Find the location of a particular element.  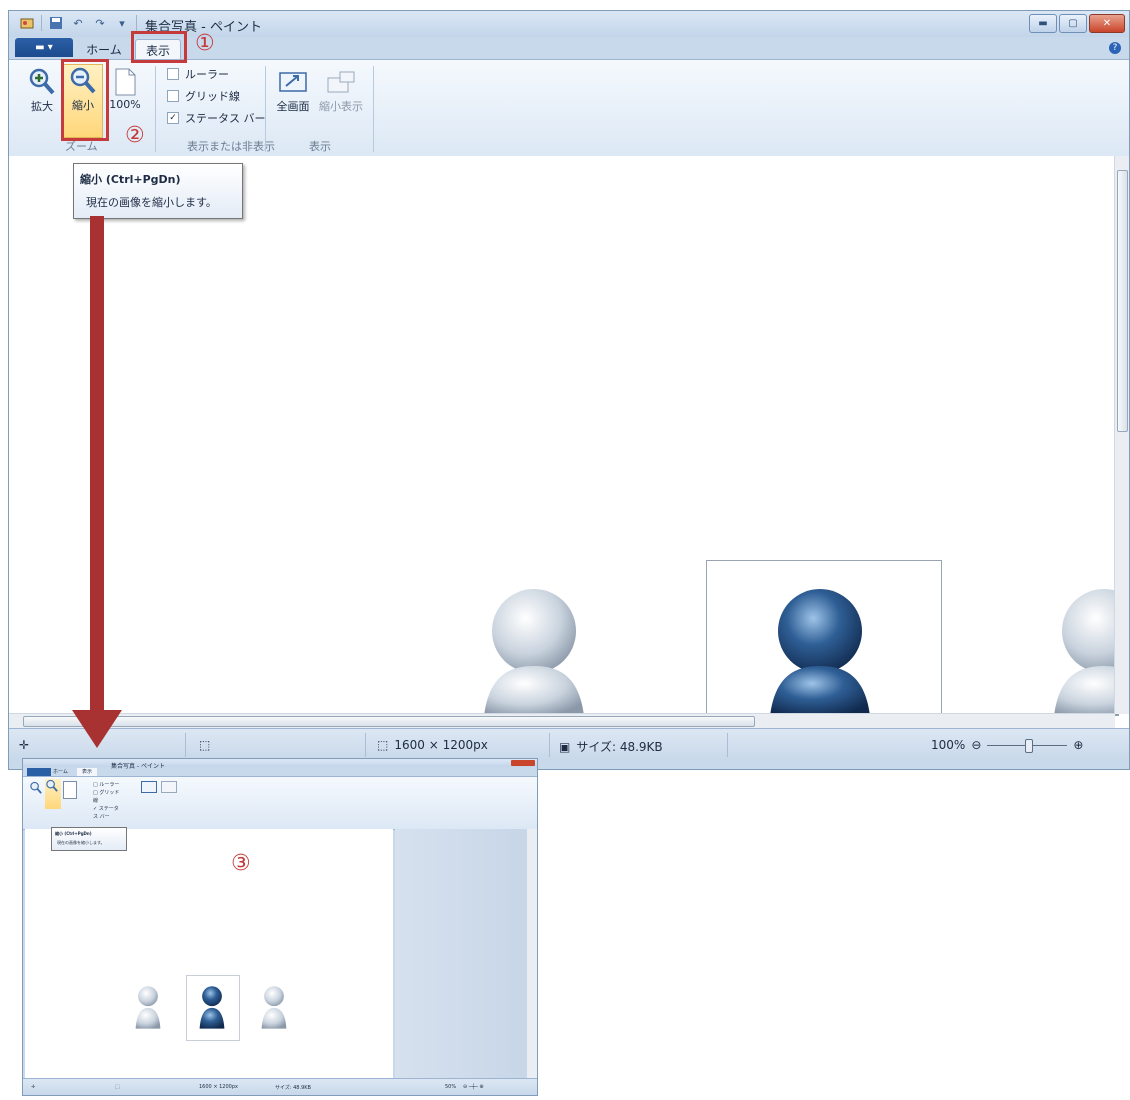

maximize-button: ▢ is located at coordinates (1073, 23).